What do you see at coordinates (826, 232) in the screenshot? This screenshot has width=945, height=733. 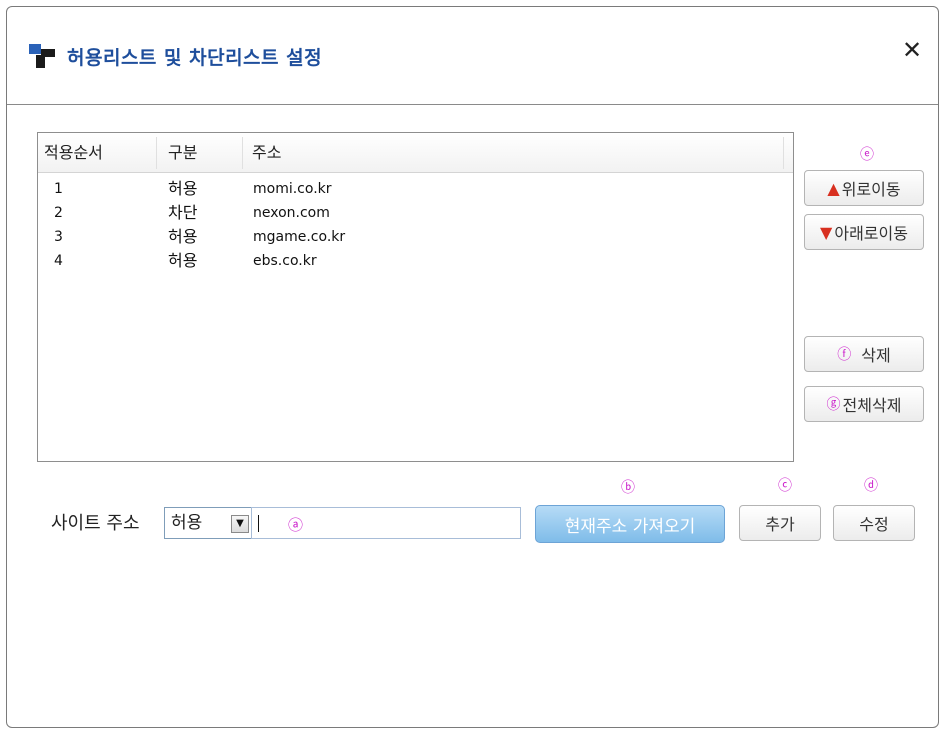 I see `arrow-down-icon: ▼` at bounding box center [826, 232].